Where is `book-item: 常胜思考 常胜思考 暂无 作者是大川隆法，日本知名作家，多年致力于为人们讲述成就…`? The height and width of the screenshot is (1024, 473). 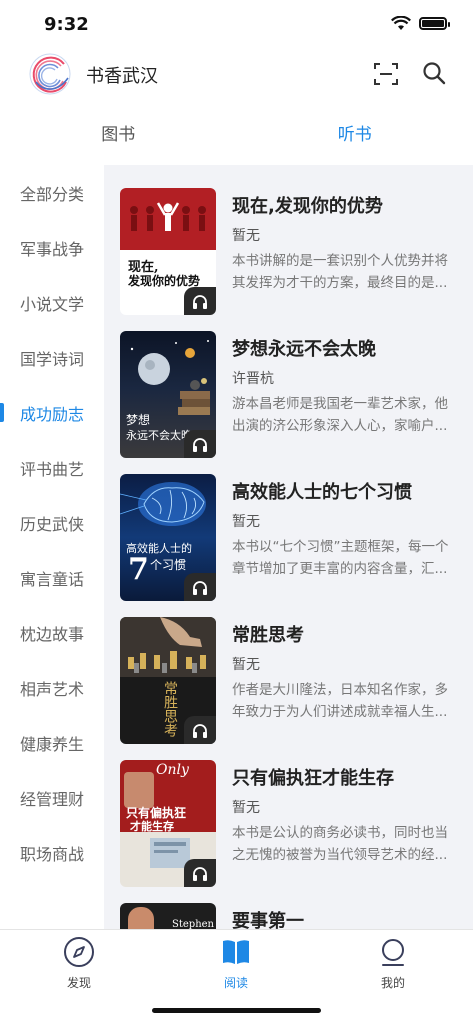 book-item: 常胜思考 常胜思考 暂无 作者是大川隆法，日本知名作家，多年致力于为人们讲述成就… is located at coordinates (289, 680).